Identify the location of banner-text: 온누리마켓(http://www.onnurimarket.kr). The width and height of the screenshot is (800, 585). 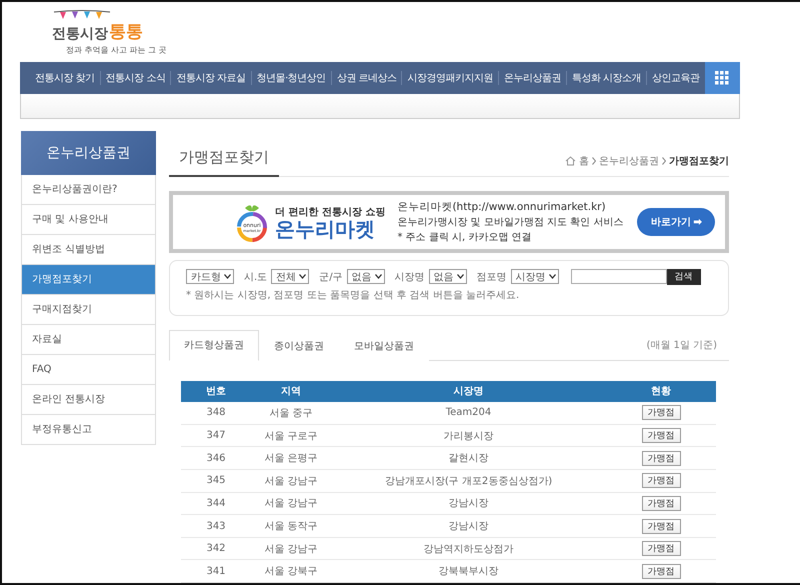
(502, 207).